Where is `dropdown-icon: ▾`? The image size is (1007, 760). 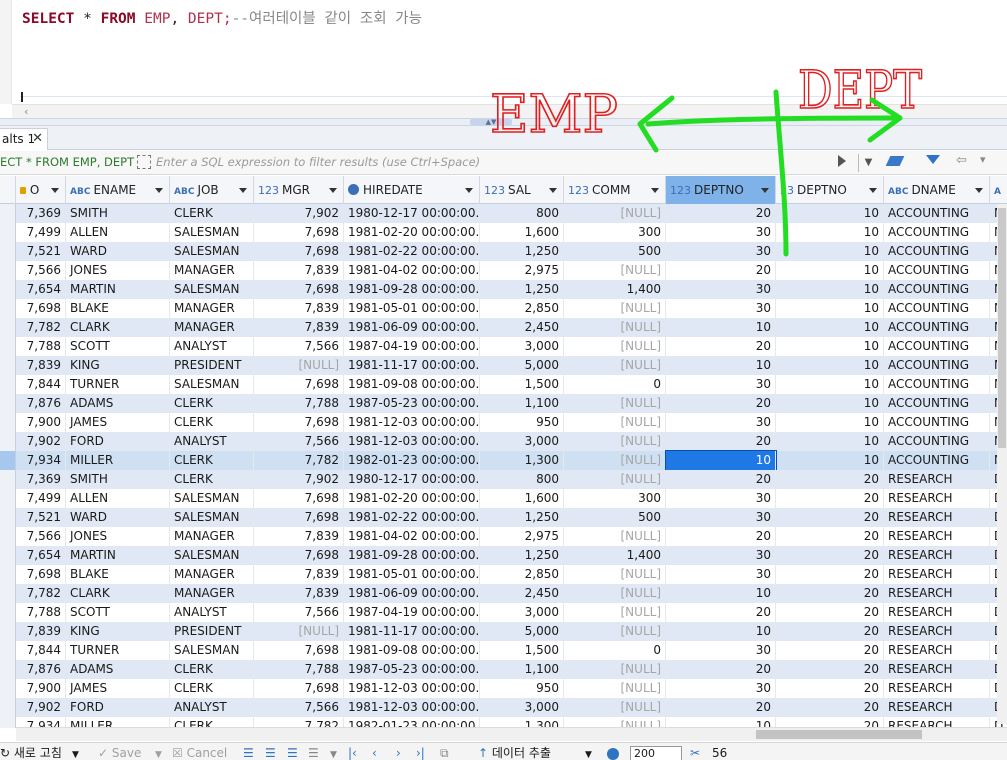
dropdown-icon: ▾ is located at coordinates (983, 159).